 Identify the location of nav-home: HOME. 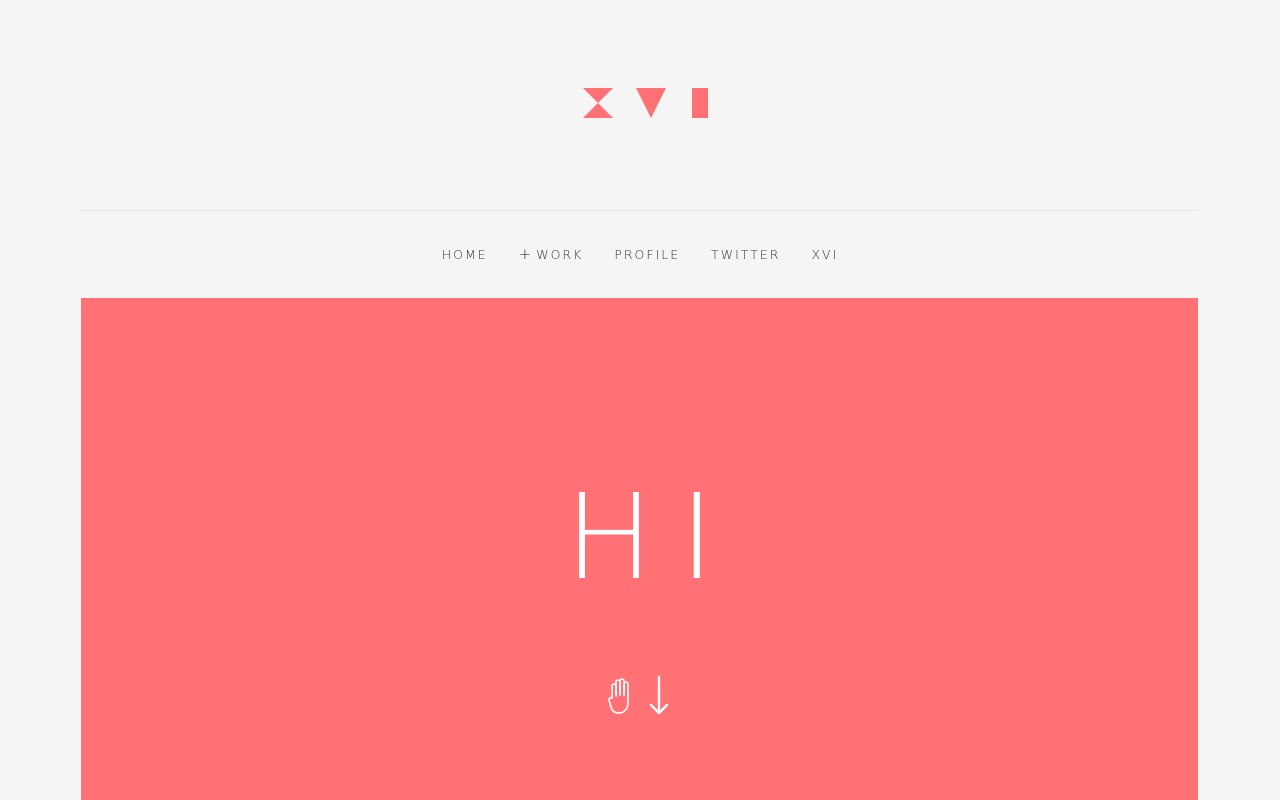
(465, 254).